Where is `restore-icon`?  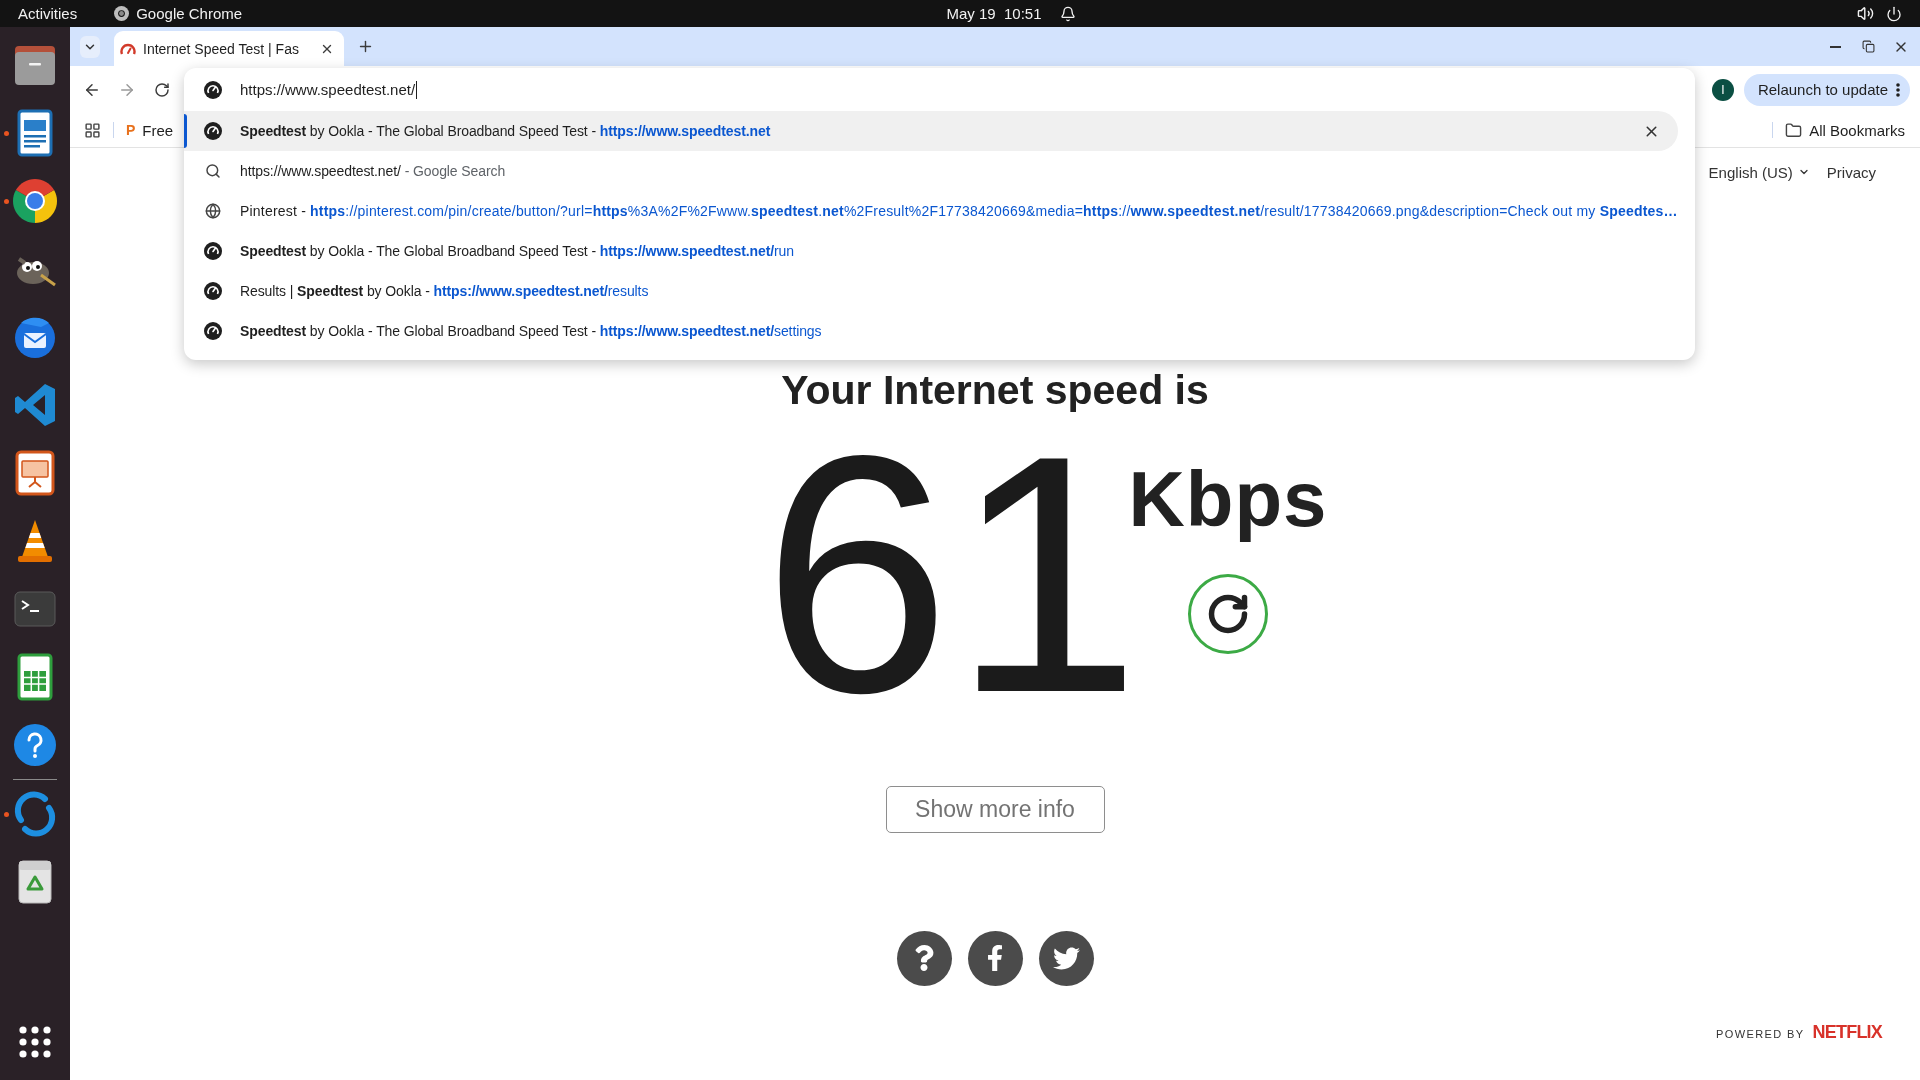 restore-icon is located at coordinates (1868, 46).